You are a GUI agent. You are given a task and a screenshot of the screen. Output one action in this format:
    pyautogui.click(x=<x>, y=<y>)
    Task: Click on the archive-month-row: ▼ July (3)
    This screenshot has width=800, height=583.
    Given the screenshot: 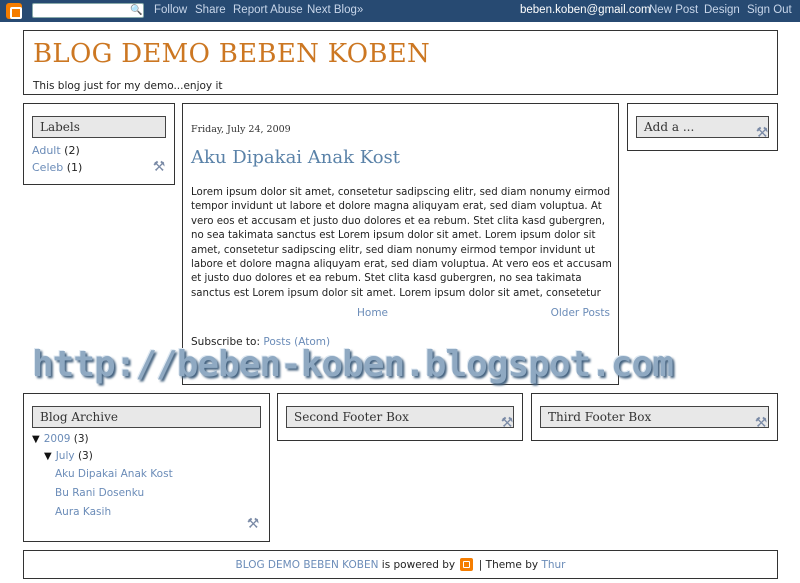 What is the action you would take?
    pyautogui.click(x=68, y=456)
    